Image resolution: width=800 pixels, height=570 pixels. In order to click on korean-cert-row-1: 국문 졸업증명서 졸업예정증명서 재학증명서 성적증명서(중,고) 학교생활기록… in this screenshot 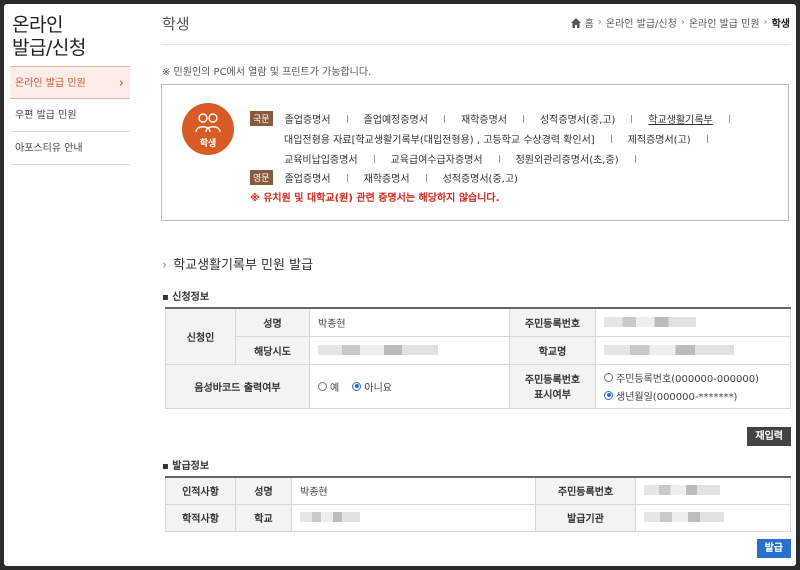, I will do `click(498, 118)`.